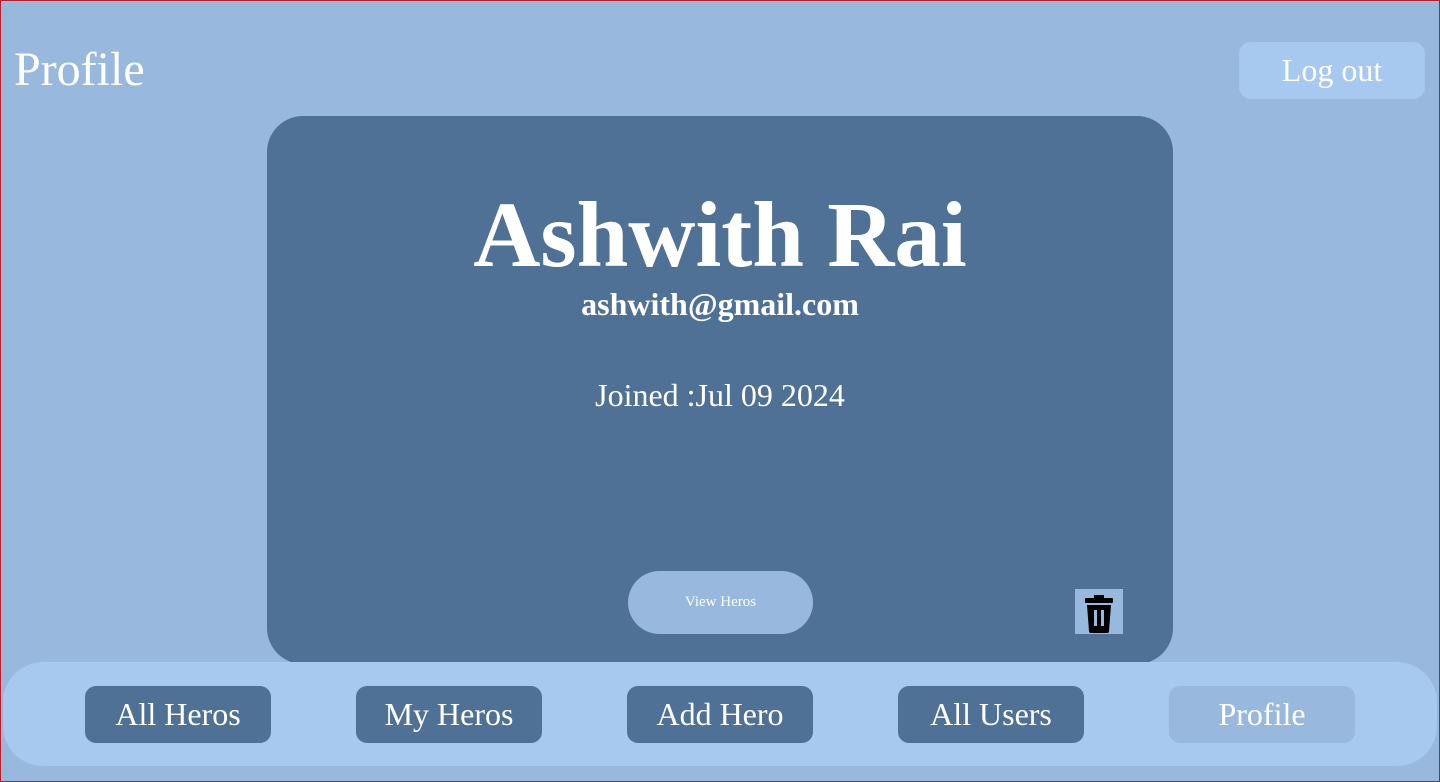  What do you see at coordinates (178, 714) in the screenshot?
I see `nav-all-heros-button: All Heros` at bounding box center [178, 714].